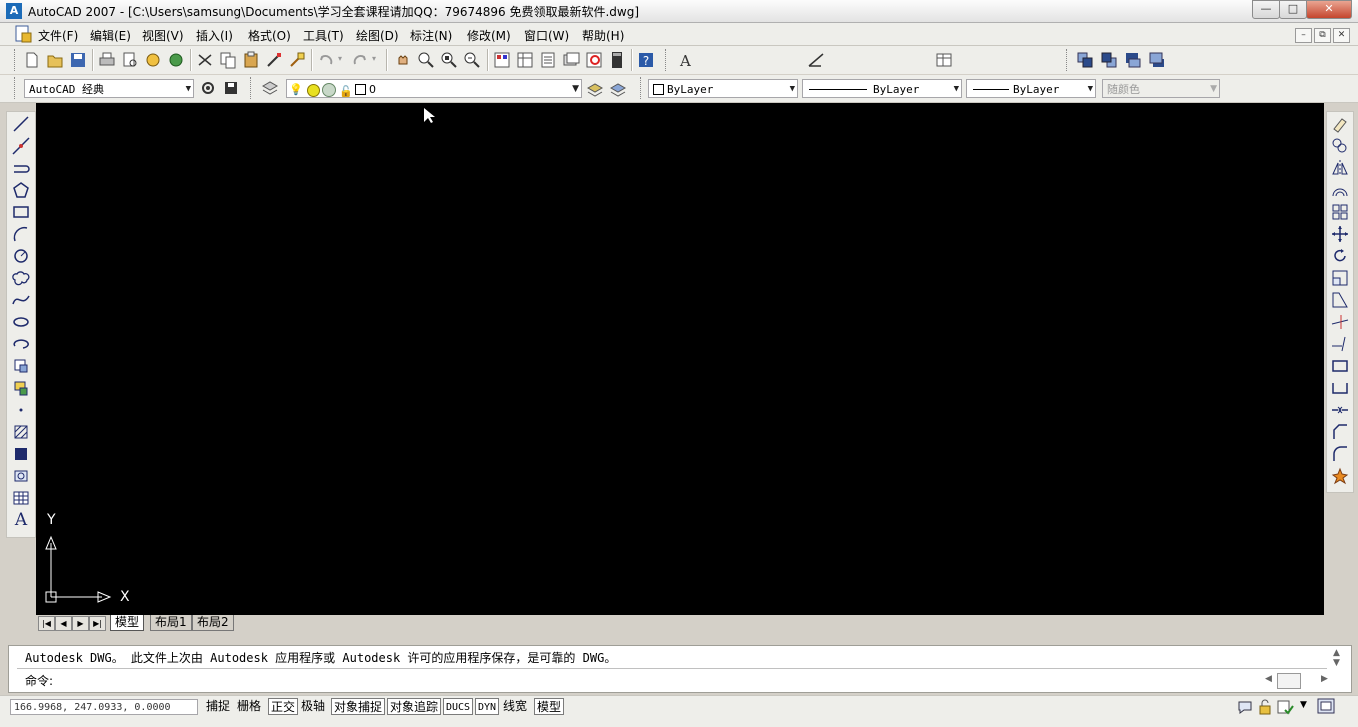  Describe the element at coordinates (603, 35) in the screenshot. I see `menu-help: 帮助(H)` at that location.